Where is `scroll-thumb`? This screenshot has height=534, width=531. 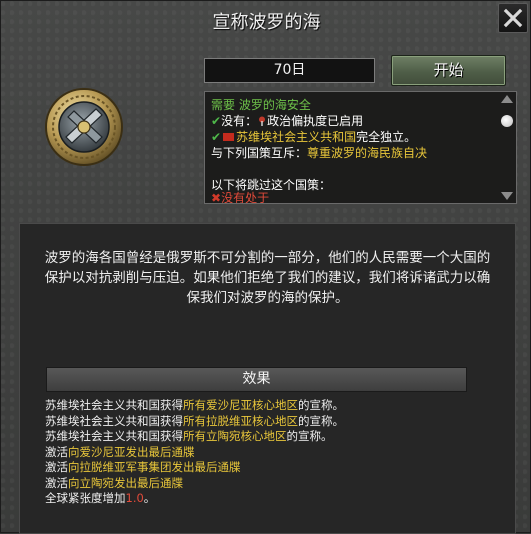 scroll-thumb is located at coordinates (507, 121).